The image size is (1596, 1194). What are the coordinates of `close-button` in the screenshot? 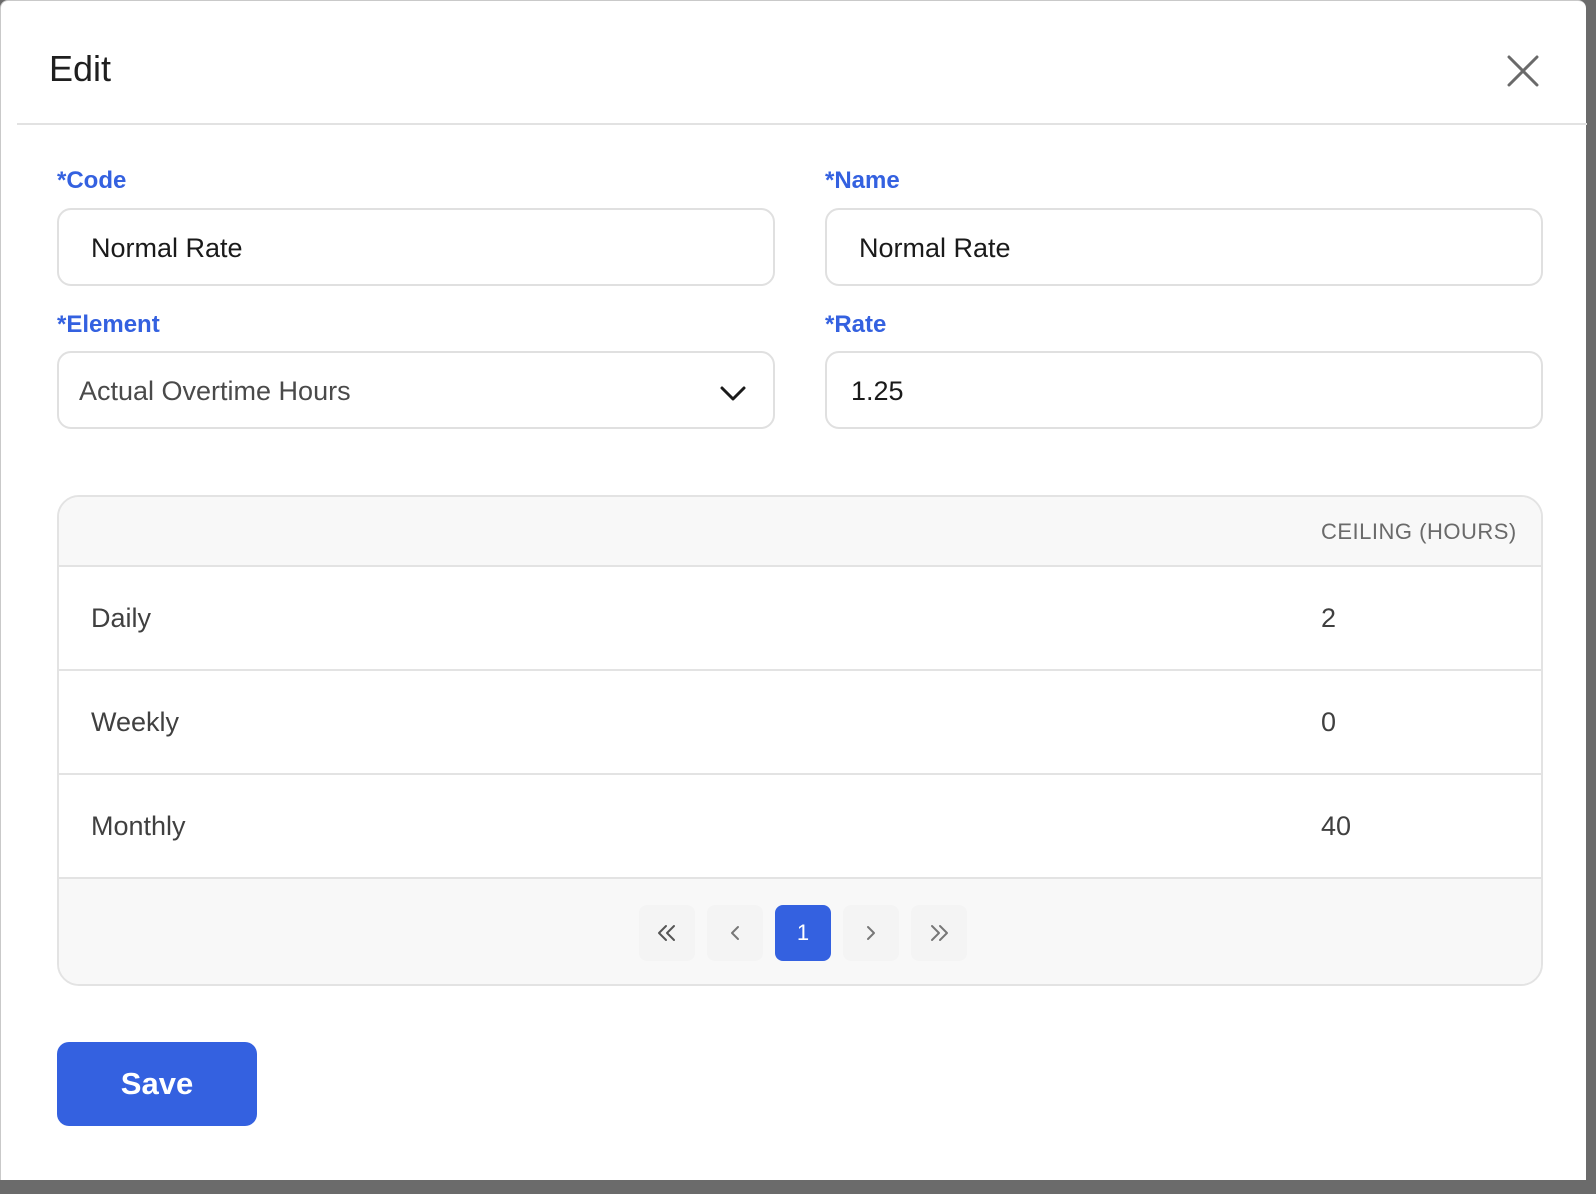 It's located at (1523, 71).